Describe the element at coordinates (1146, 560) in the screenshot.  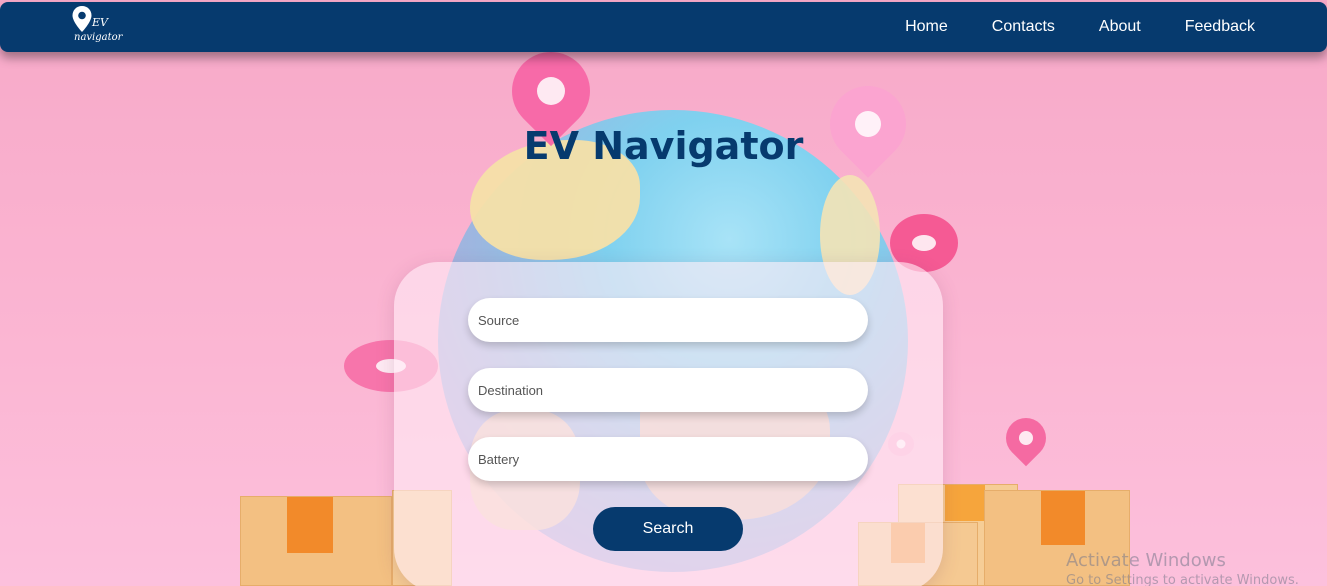
I see `watermark-title: Activate Windows` at that location.